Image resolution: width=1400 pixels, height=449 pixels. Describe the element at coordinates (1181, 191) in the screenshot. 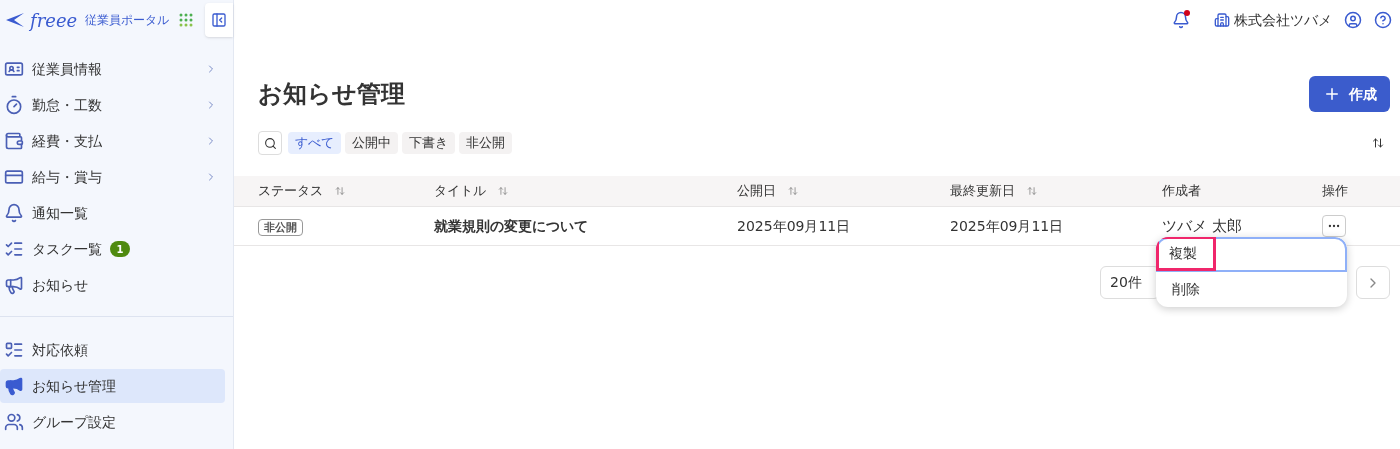

I see `column-header: 作成者` at that location.